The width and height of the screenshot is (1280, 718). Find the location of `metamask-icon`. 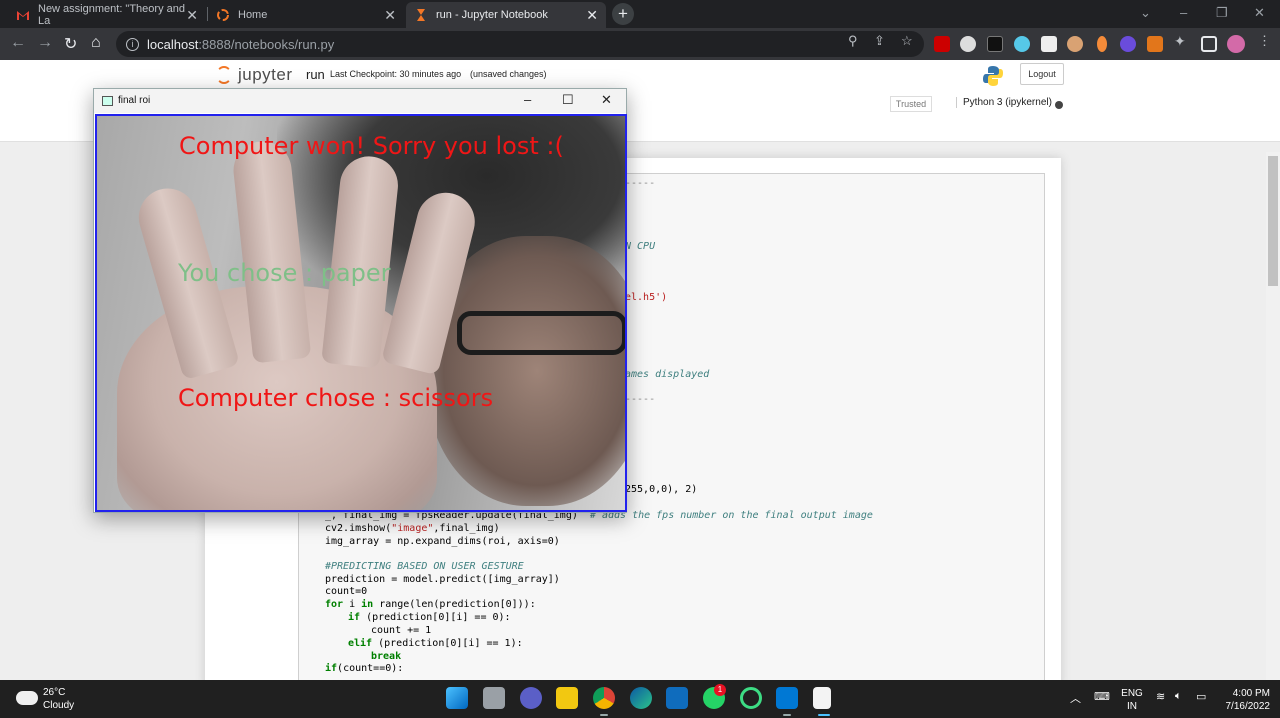

metamask-icon is located at coordinates (1155, 44).